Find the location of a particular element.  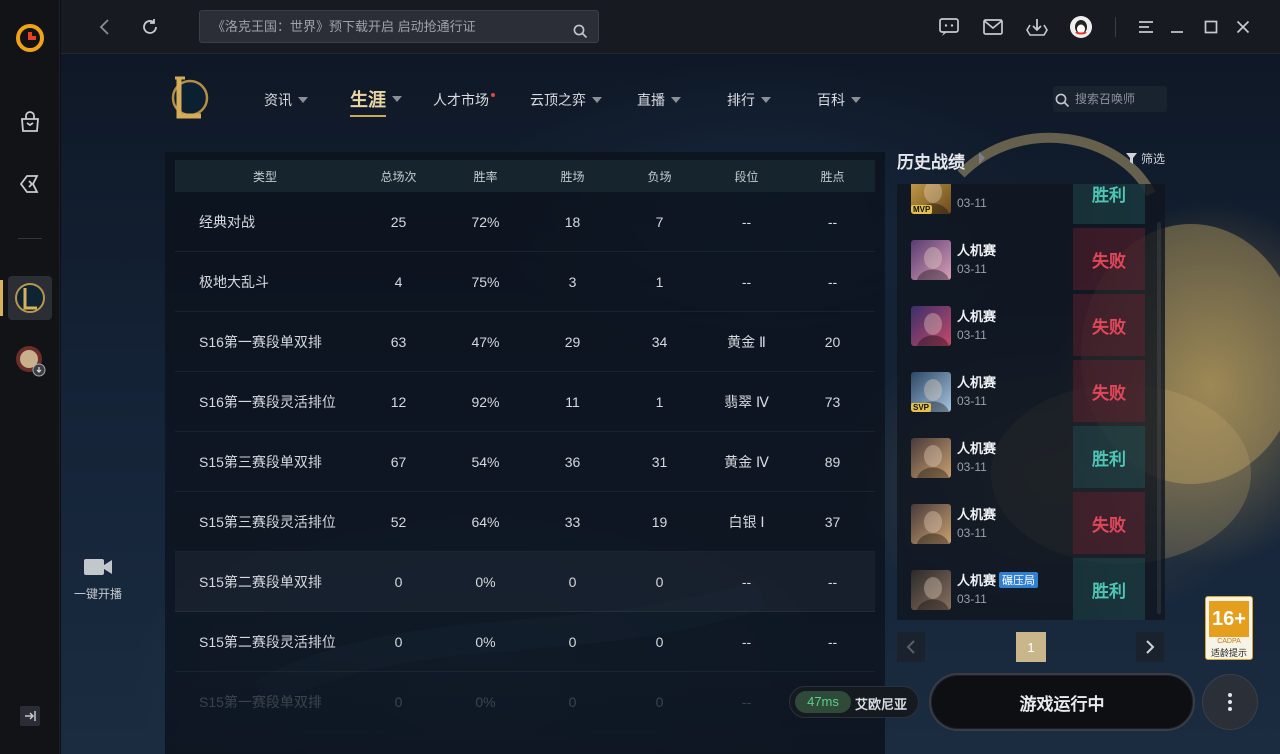

new-dot-badge is located at coordinates (493, 95).